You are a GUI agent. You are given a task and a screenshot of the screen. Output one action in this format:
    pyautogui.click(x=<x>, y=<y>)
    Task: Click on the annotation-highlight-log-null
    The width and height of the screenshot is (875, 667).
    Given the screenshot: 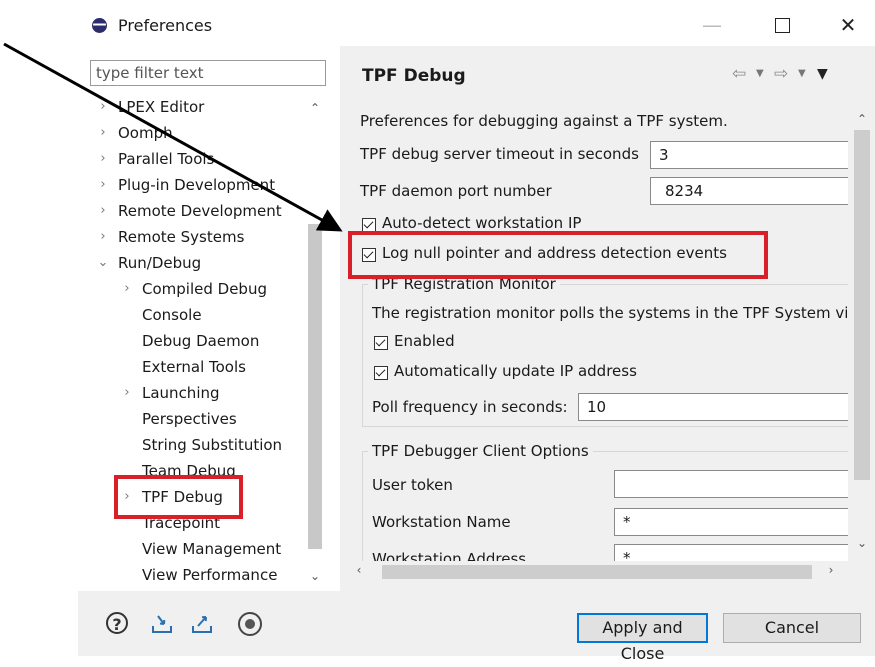 What is the action you would take?
    pyautogui.click(x=558, y=255)
    